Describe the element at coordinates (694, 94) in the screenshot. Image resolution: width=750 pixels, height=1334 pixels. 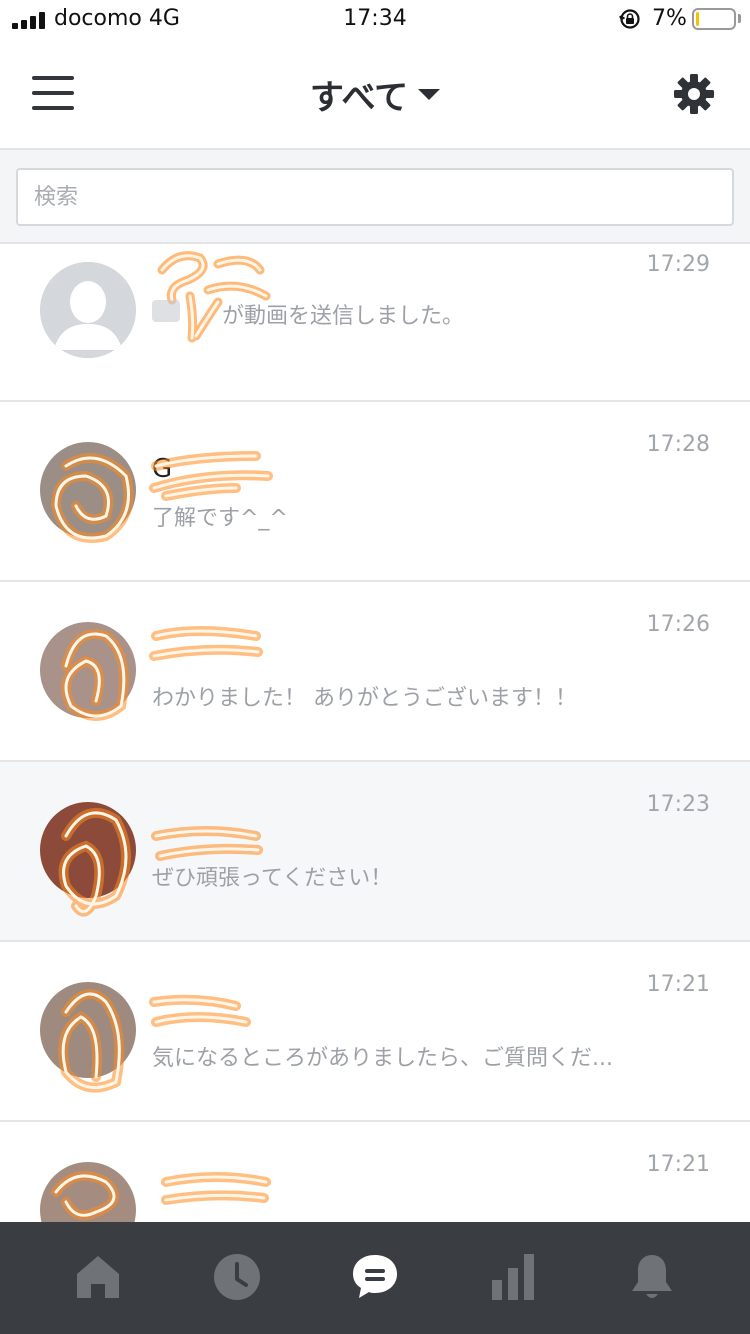
I see `gear-icon` at that location.